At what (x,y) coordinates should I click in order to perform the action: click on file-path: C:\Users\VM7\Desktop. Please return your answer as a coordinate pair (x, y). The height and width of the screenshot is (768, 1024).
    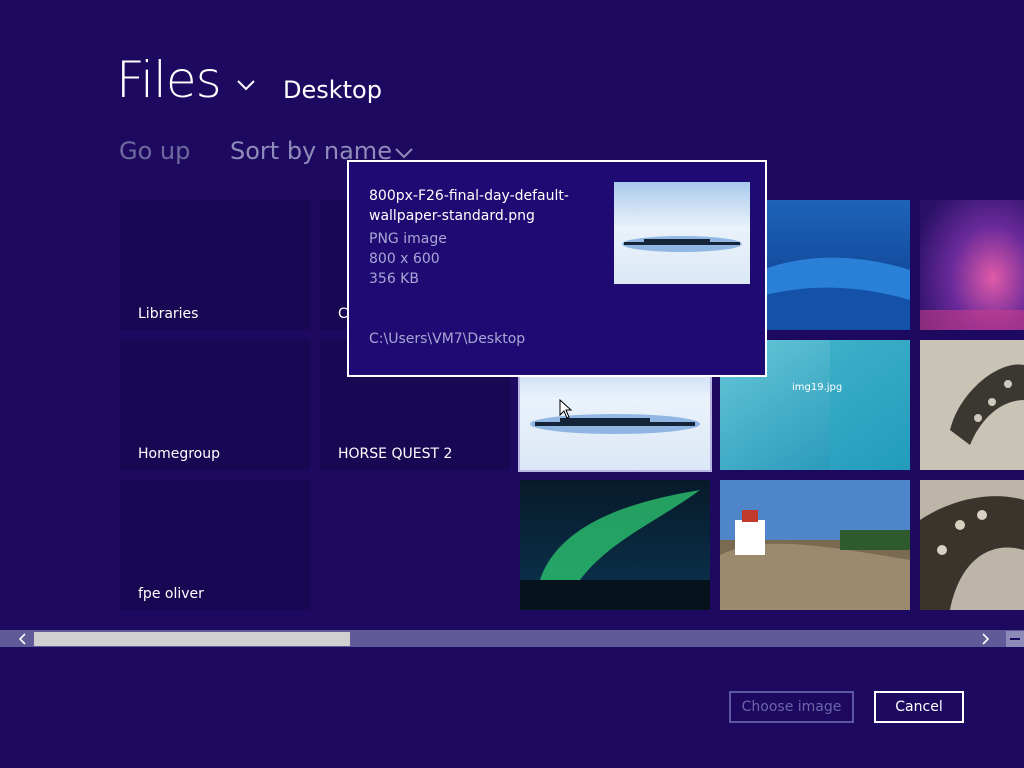
    Looking at the image, I should click on (447, 339).